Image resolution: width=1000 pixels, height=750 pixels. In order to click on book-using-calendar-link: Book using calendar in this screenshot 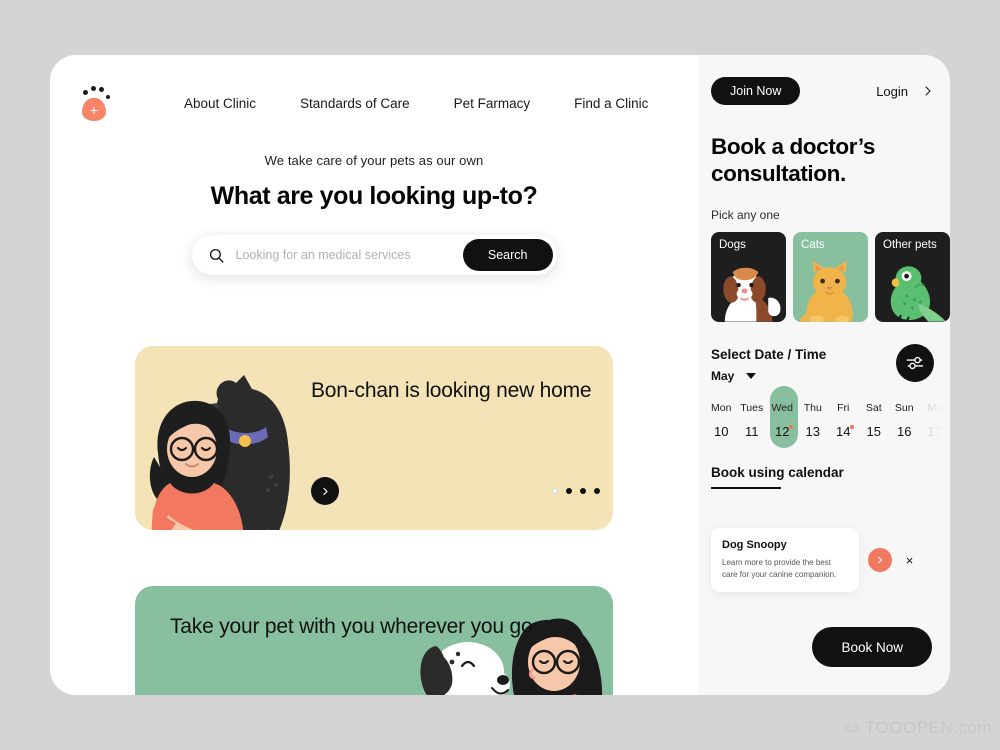, I will do `click(777, 472)`.